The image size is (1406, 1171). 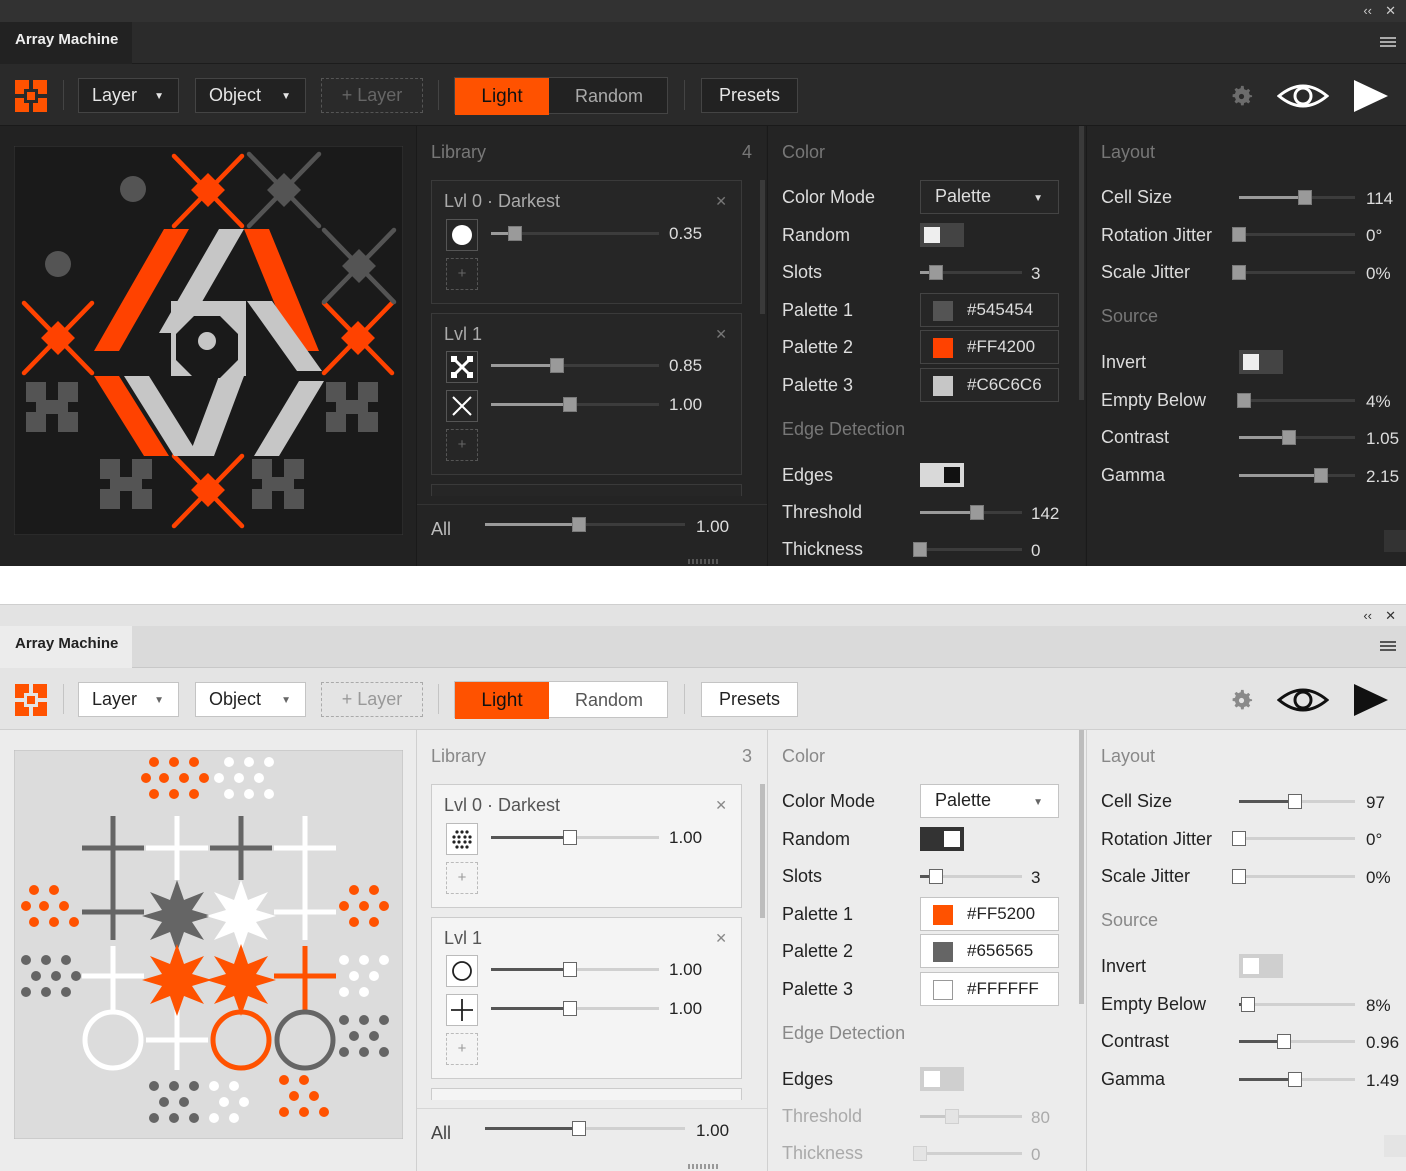 What do you see at coordinates (1146, 272) in the screenshot?
I see `scale-jitter-label: Scale Jitter` at bounding box center [1146, 272].